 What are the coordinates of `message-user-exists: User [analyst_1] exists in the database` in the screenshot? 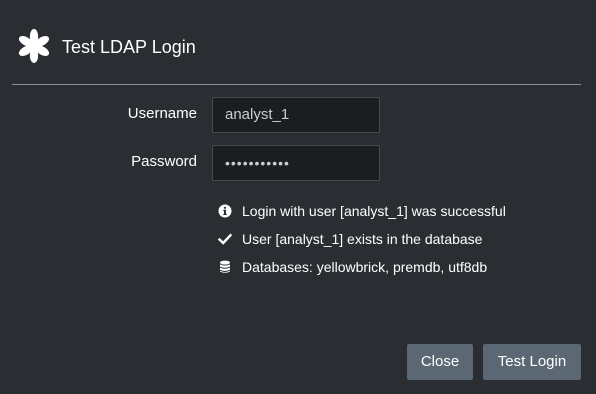 It's located at (398, 243).